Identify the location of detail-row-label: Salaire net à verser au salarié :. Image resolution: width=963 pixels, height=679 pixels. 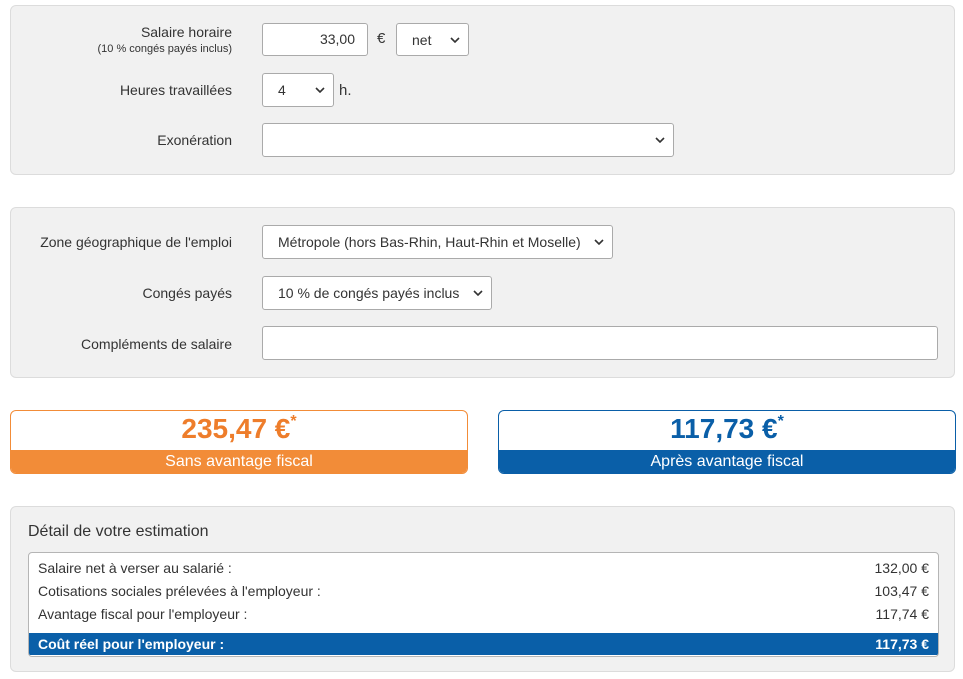
(135, 567).